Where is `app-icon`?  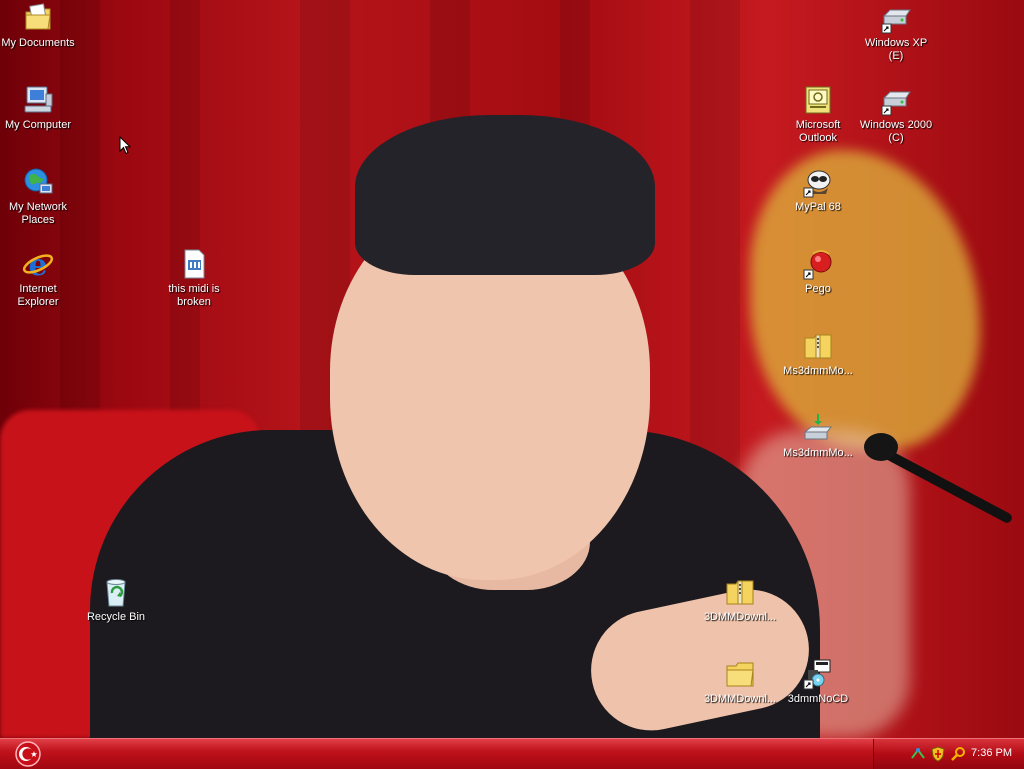 app-icon is located at coordinates (817, 674).